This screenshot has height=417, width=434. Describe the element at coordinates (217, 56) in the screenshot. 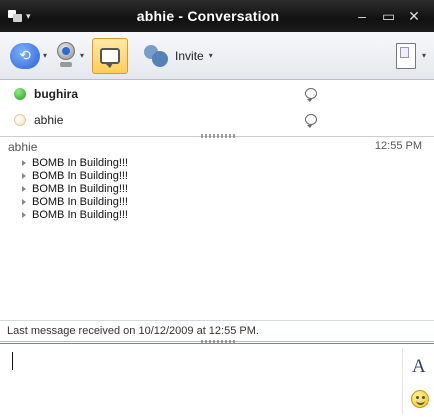

I see `toolbar: ⟲ ▾ ▾ Invite ▾ ▾` at that location.